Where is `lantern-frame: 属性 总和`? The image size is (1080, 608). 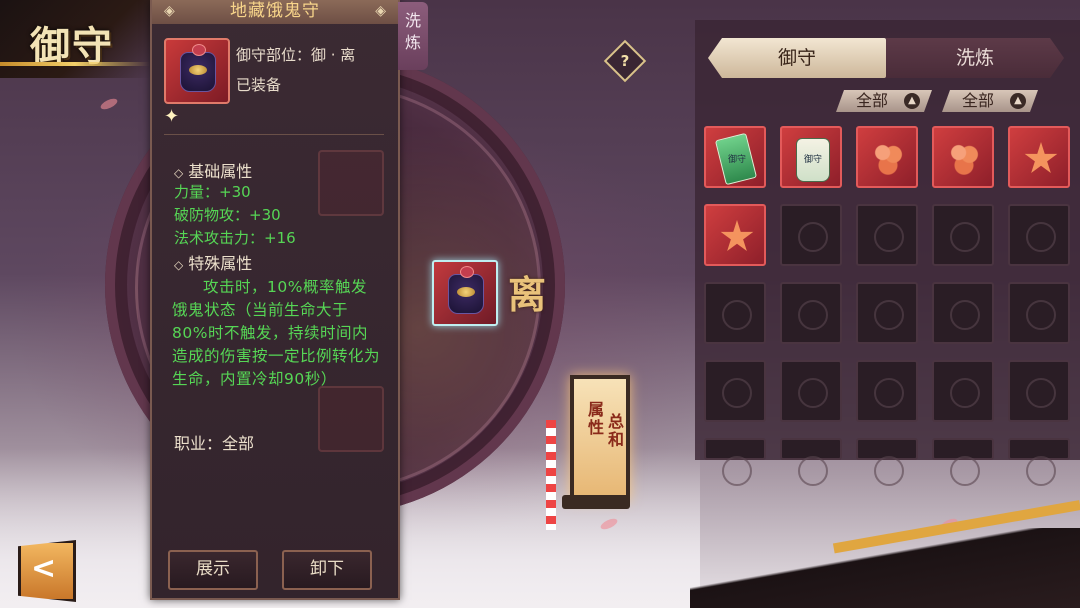 lantern-frame: 属性 总和 is located at coordinates (600, 438).